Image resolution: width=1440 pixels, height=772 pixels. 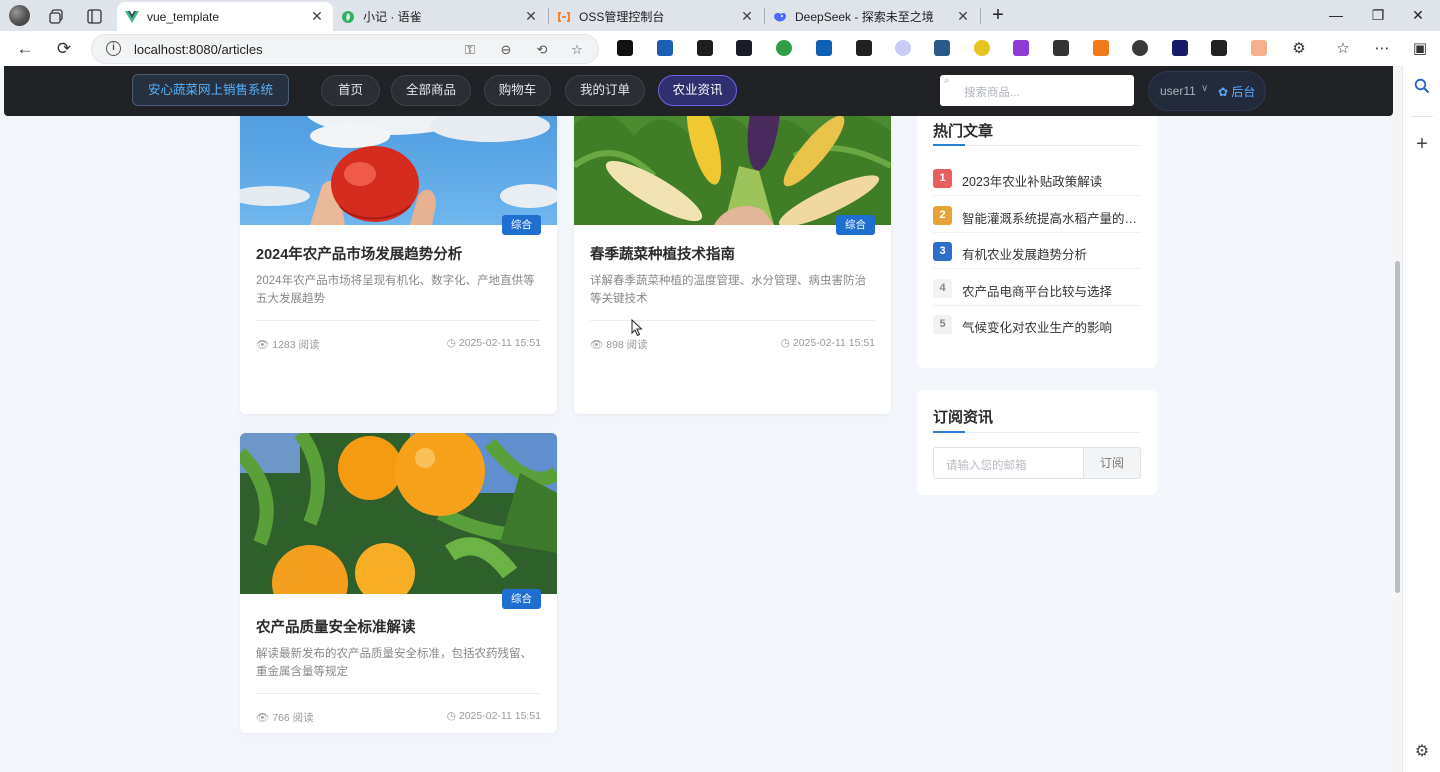 What do you see at coordinates (94, 16) in the screenshot?
I see `tab-actions-icon` at bounding box center [94, 16].